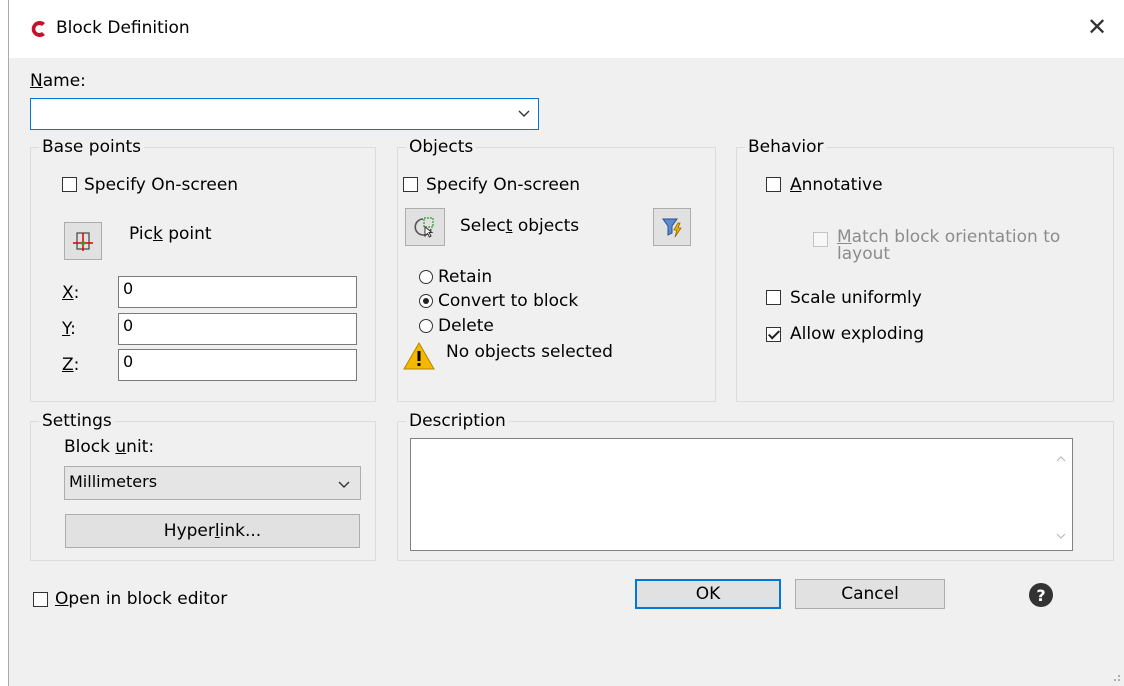 The height and width of the screenshot is (686, 1124). Describe the element at coordinates (708, 594) in the screenshot. I see `ok-button: OK` at that location.